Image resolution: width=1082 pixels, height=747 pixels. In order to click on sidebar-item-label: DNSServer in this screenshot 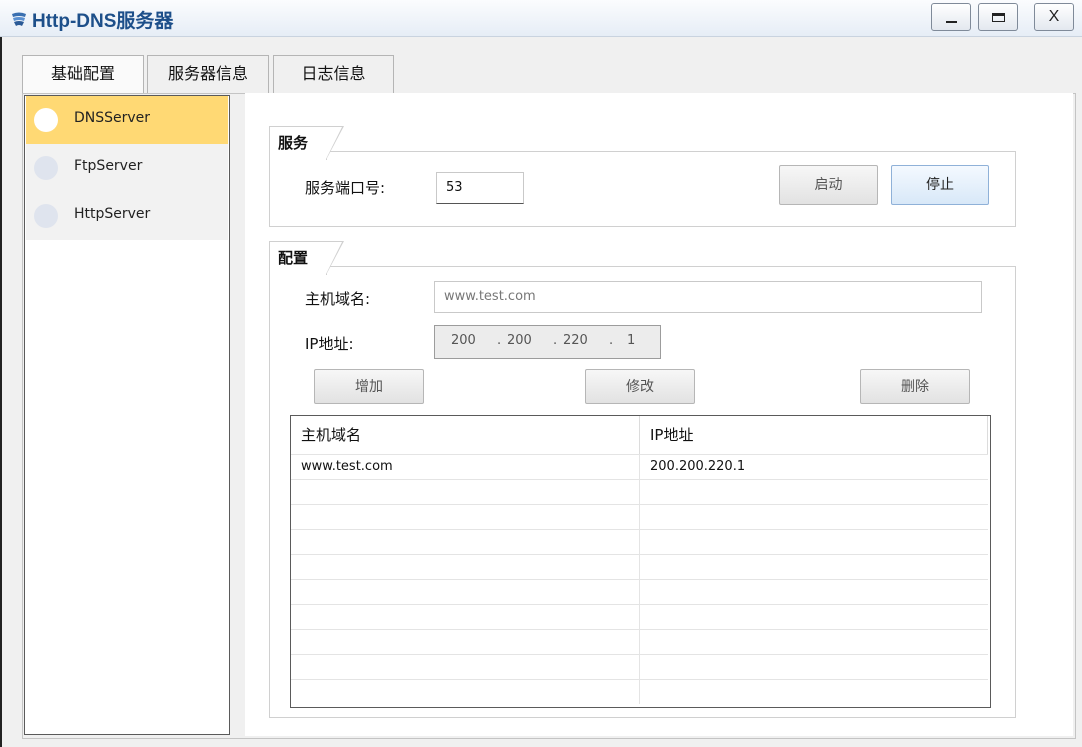, I will do `click(112, 118)`.